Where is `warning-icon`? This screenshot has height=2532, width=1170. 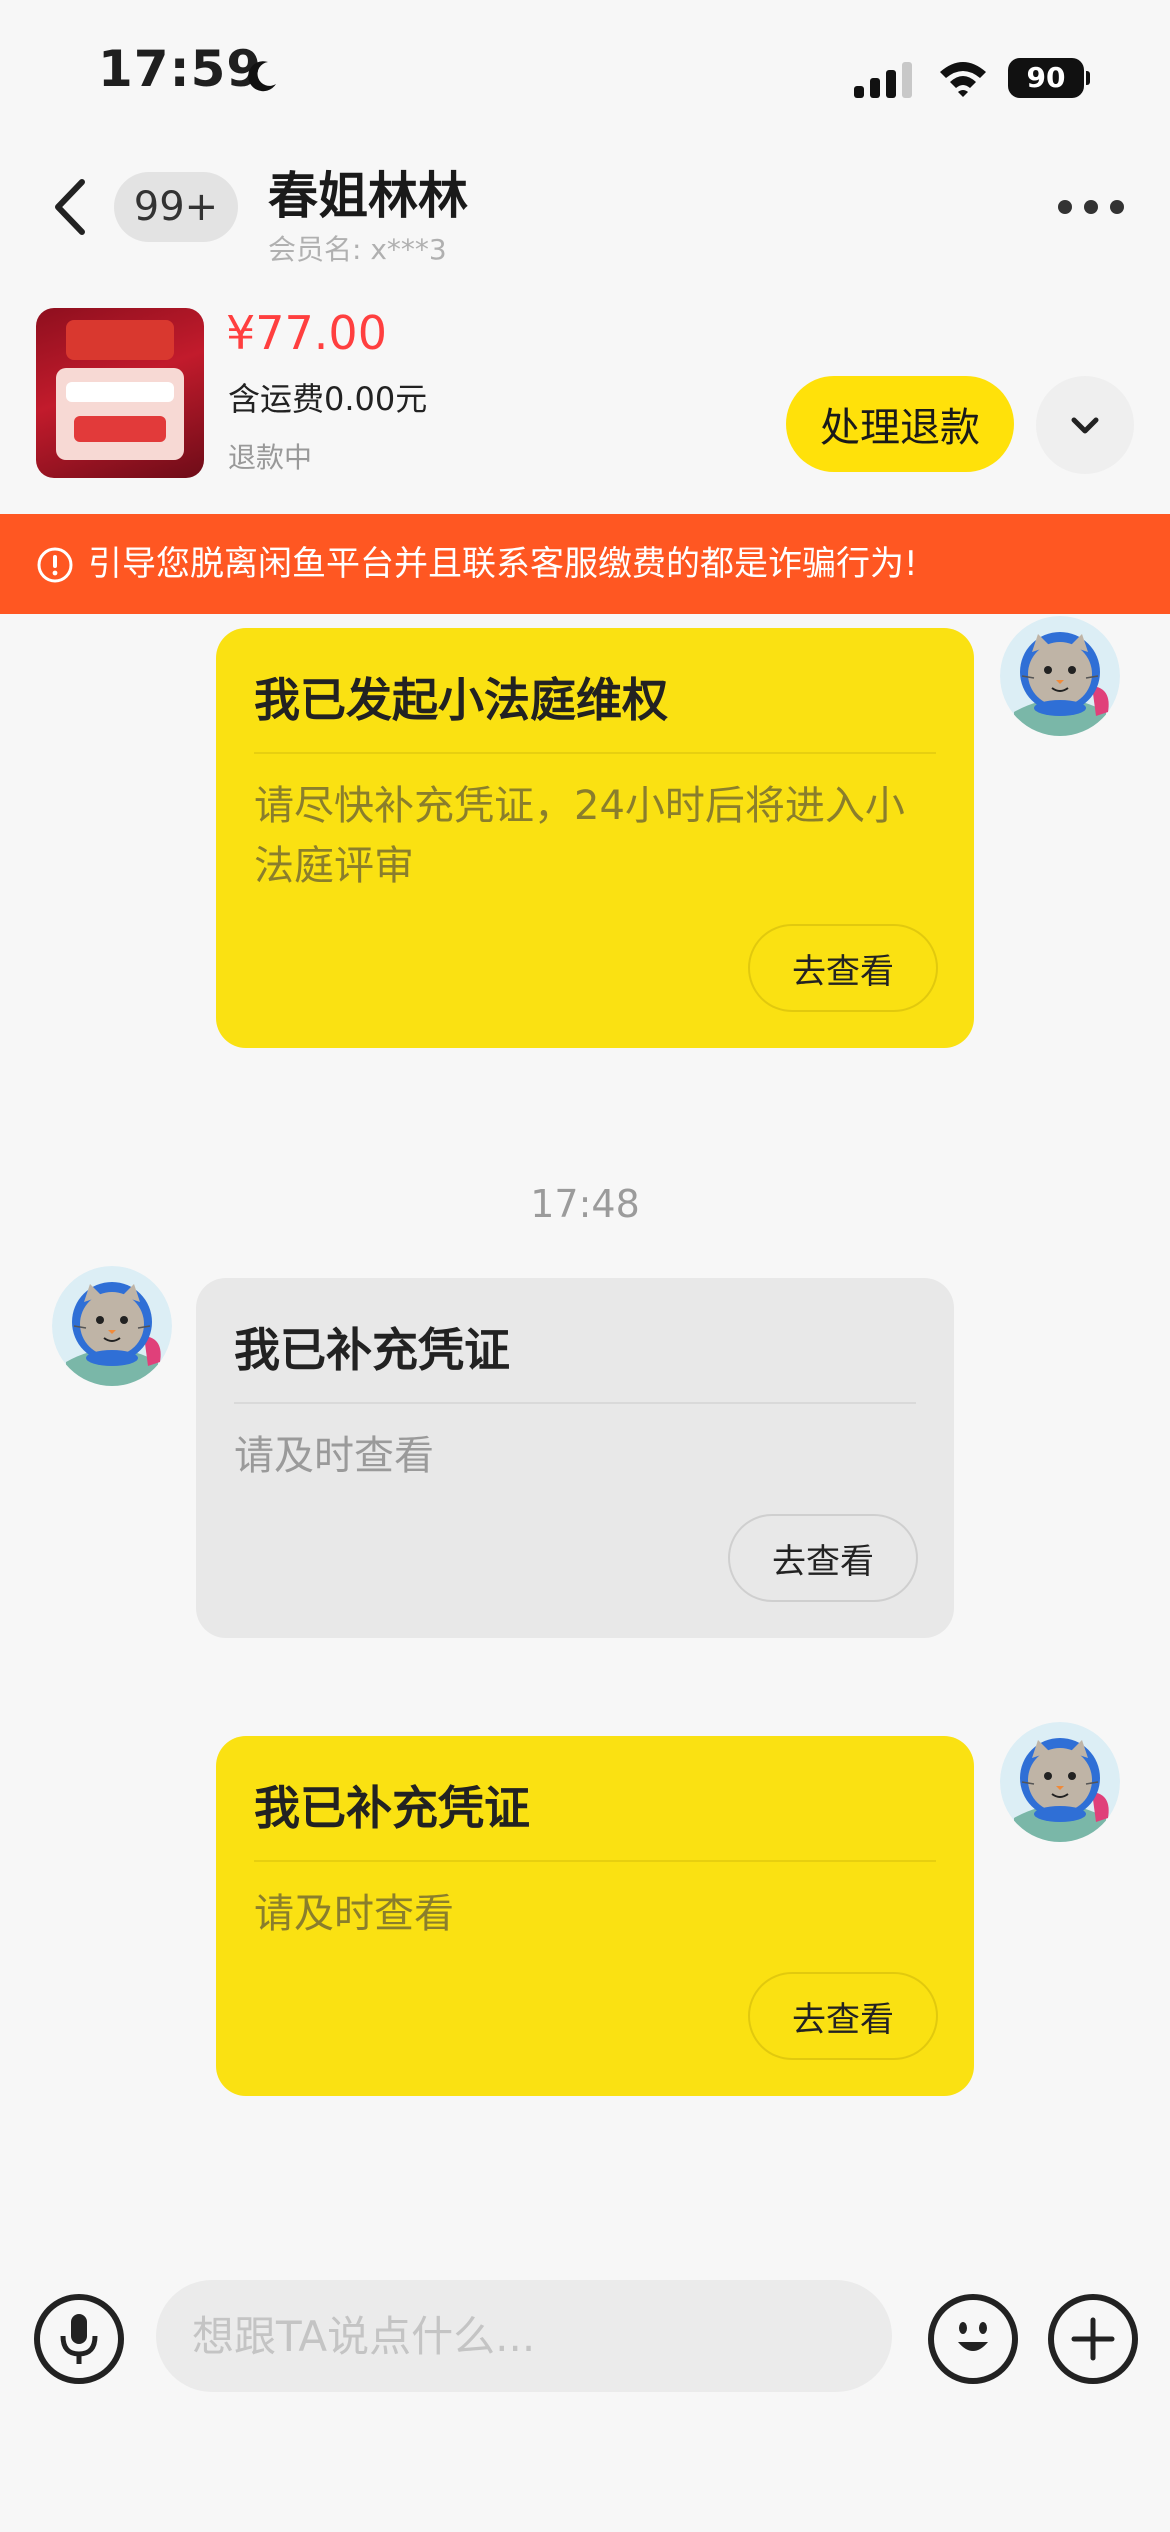
warning-icon is located at coordinates (55, 565).